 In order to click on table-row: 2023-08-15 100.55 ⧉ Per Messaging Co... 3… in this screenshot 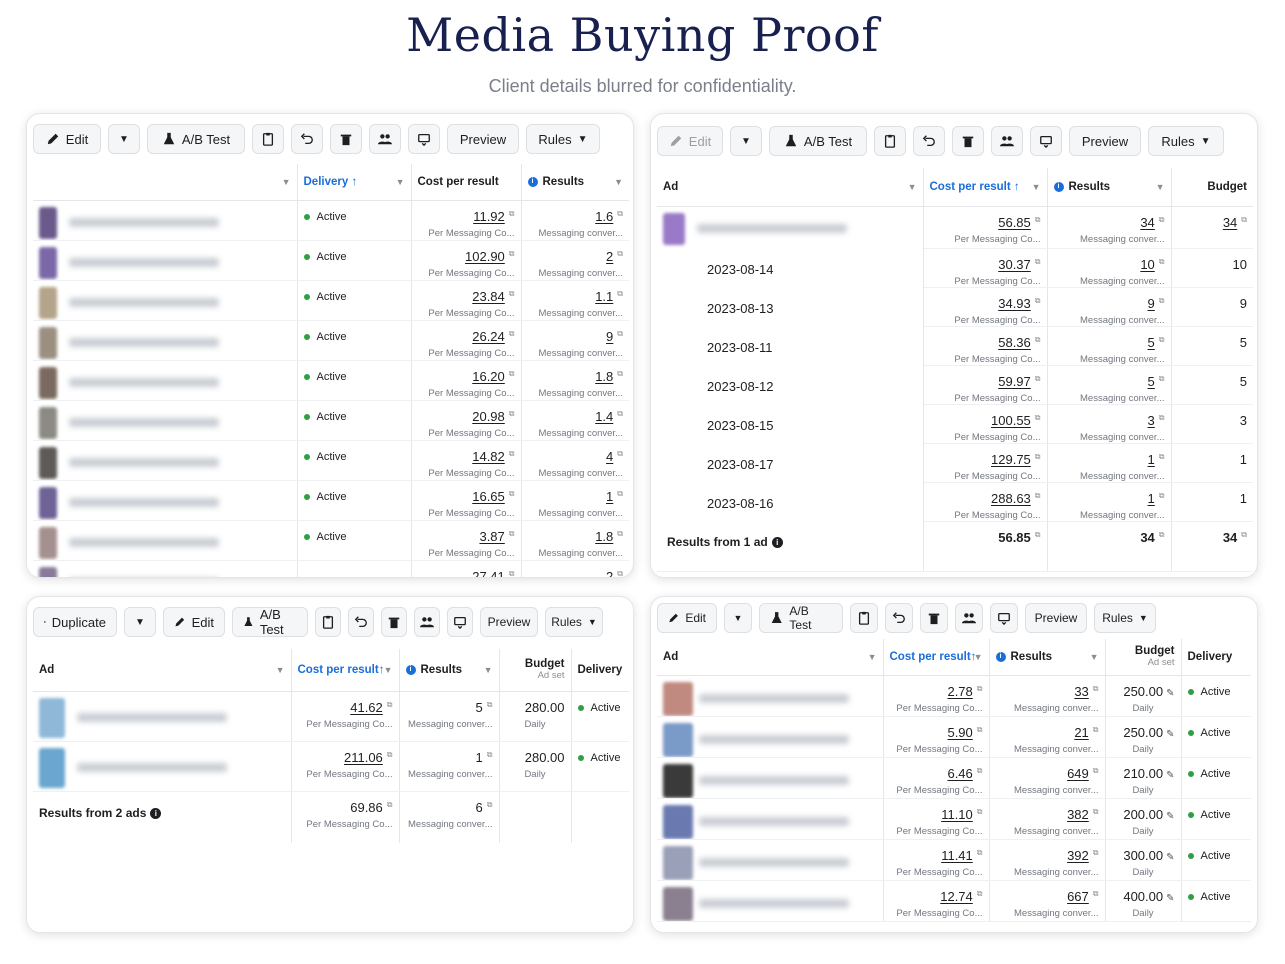, I will do `click(955, 424)`.